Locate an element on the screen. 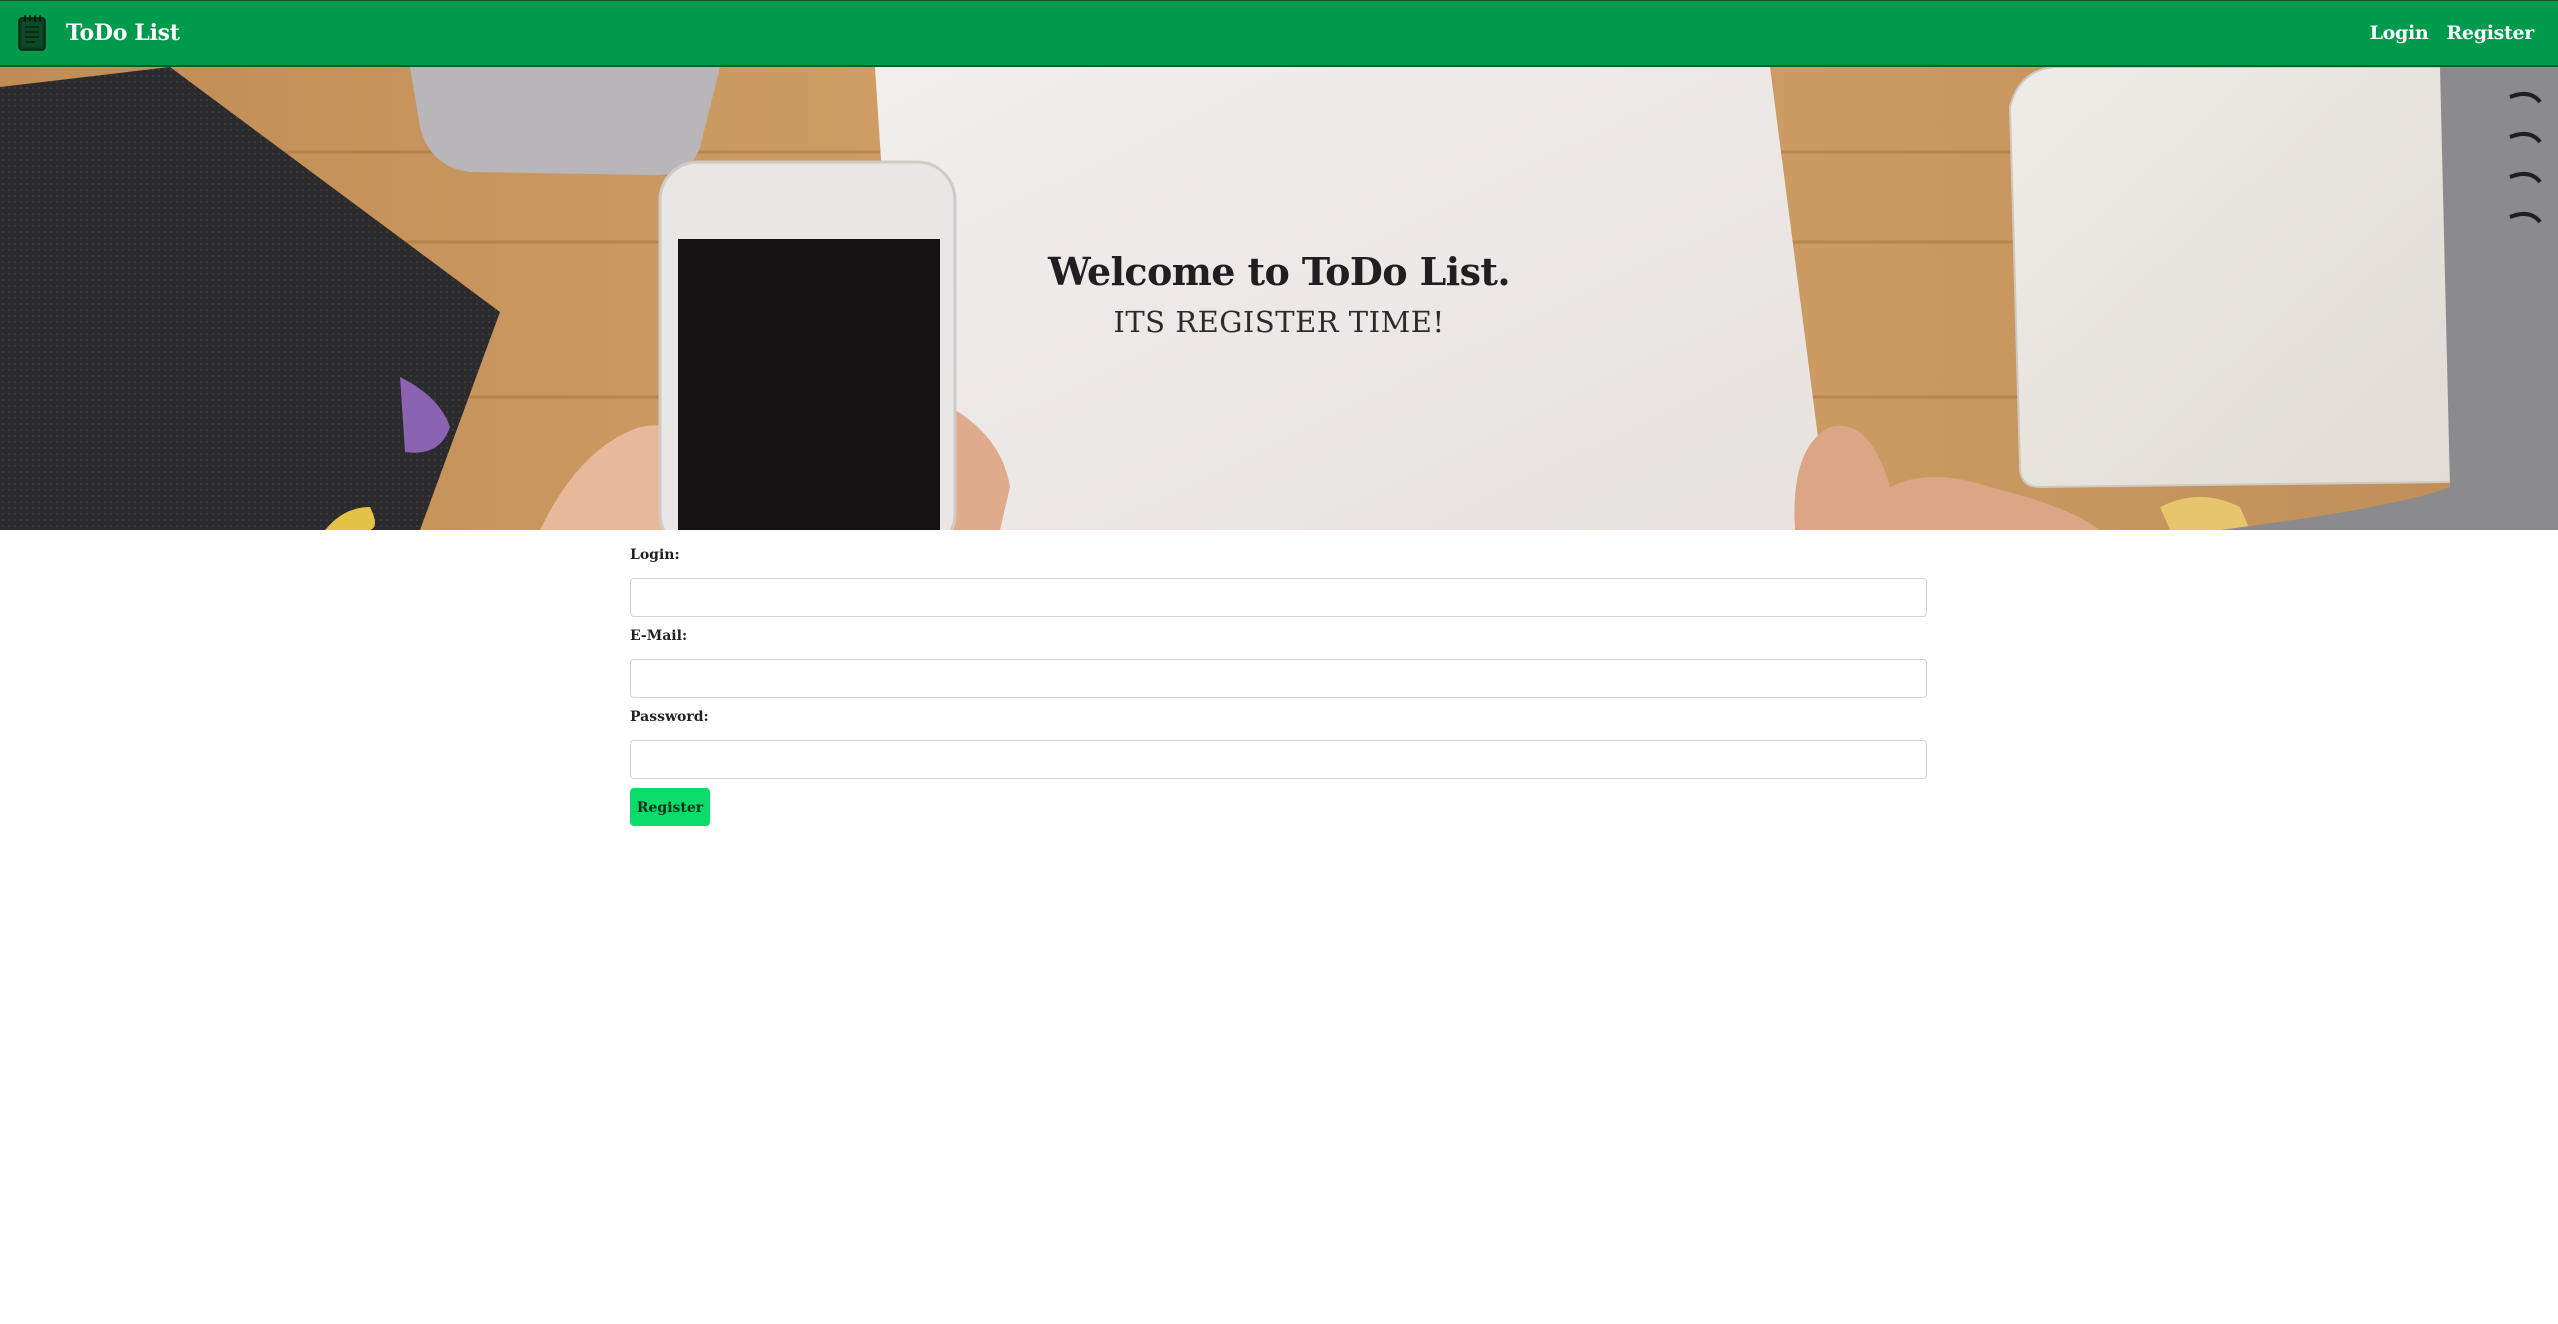 The height and width of the screenshot is (1324, 2558). email-input is located at coordinates (1278, 678).